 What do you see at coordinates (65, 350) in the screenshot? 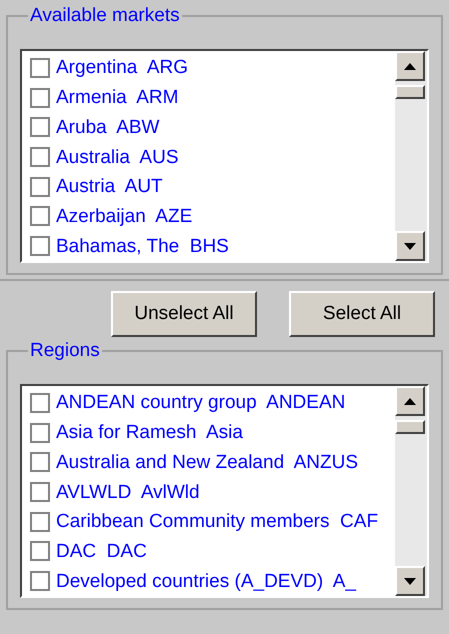
I see `group-title: Regions` at bounding box center [65, 350].